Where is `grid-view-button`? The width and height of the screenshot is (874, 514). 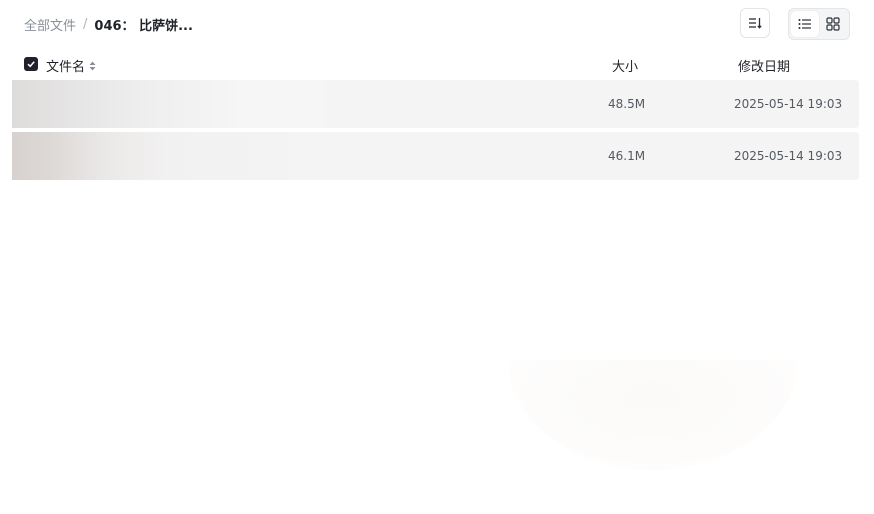 grid-view-button is located at coordinates (833, 24).